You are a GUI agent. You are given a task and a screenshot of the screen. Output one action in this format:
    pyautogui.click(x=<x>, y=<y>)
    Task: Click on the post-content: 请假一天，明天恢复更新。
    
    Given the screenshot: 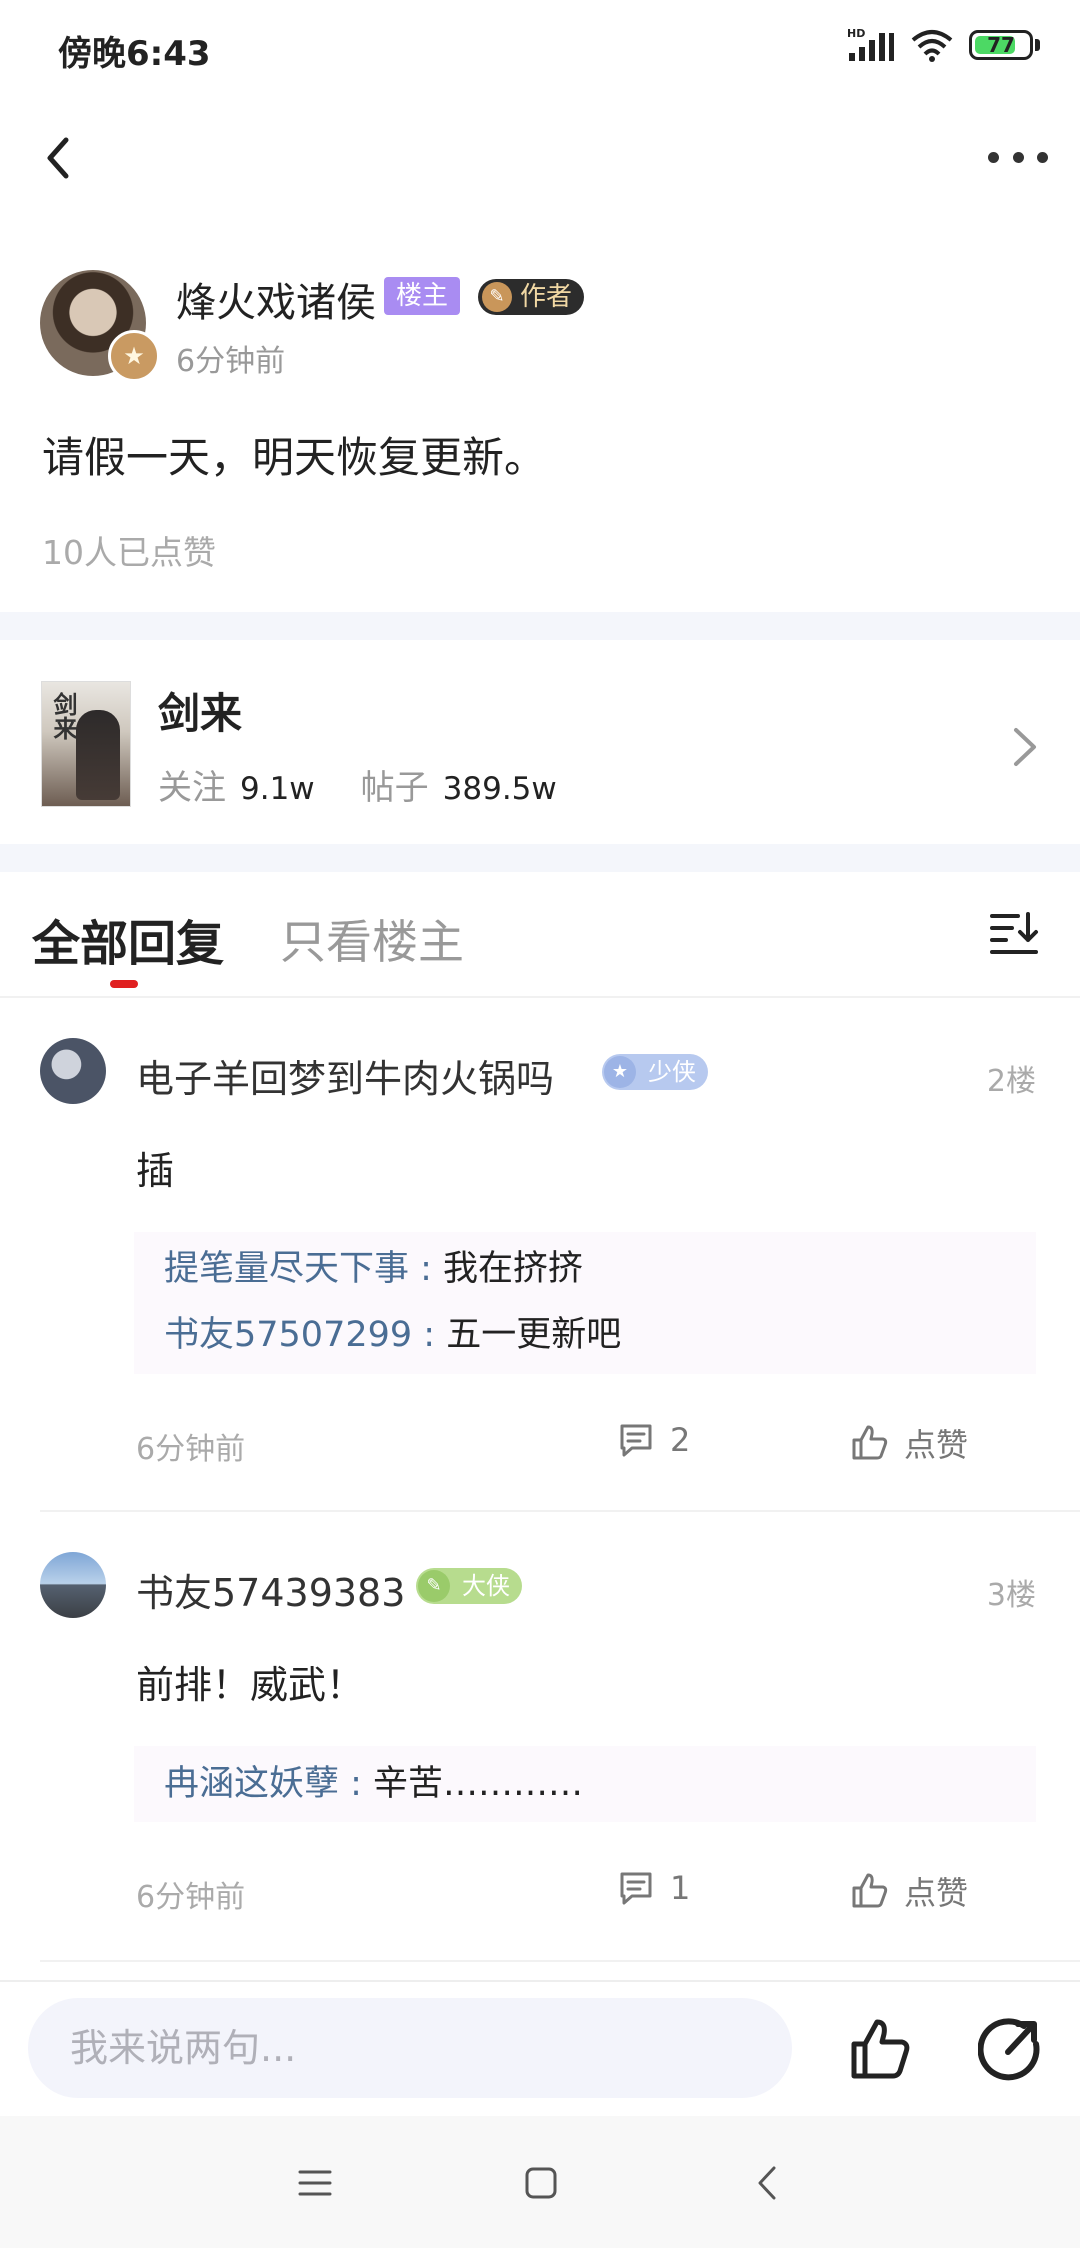 What is the action you would take?
    pyautogui.click(x=294, y=457)
    